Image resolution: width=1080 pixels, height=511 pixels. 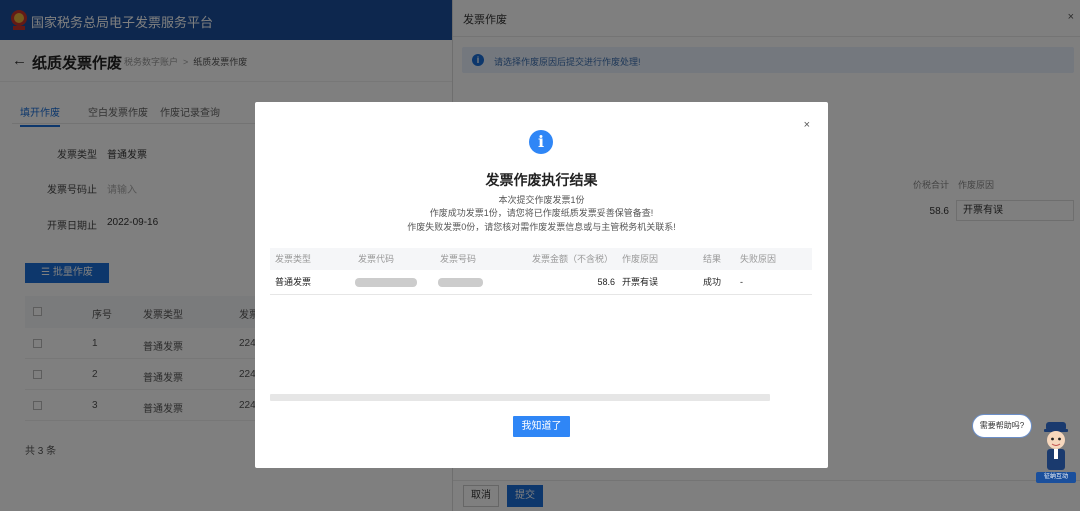 I want to click on horizontal-scrollbar, so click(x=520, y=397).